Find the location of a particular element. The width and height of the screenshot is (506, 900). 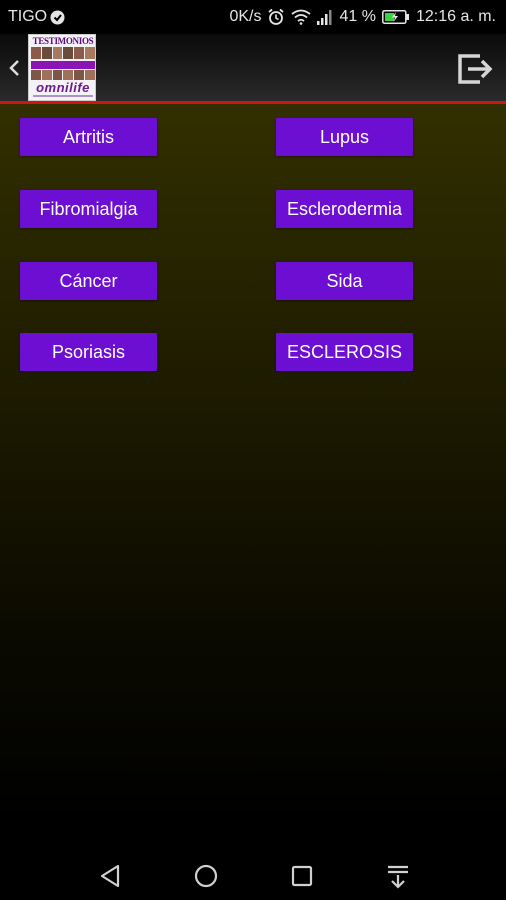

app-toolbar: TESTIMONIOS omnilife is located at coordinates (253, 67).